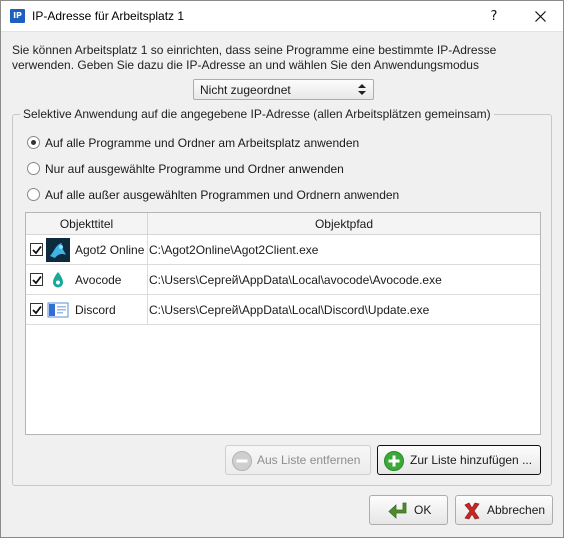 The image size is (564, 538). I want to click on column-header-path: Objektpfad, so click(344, 224).